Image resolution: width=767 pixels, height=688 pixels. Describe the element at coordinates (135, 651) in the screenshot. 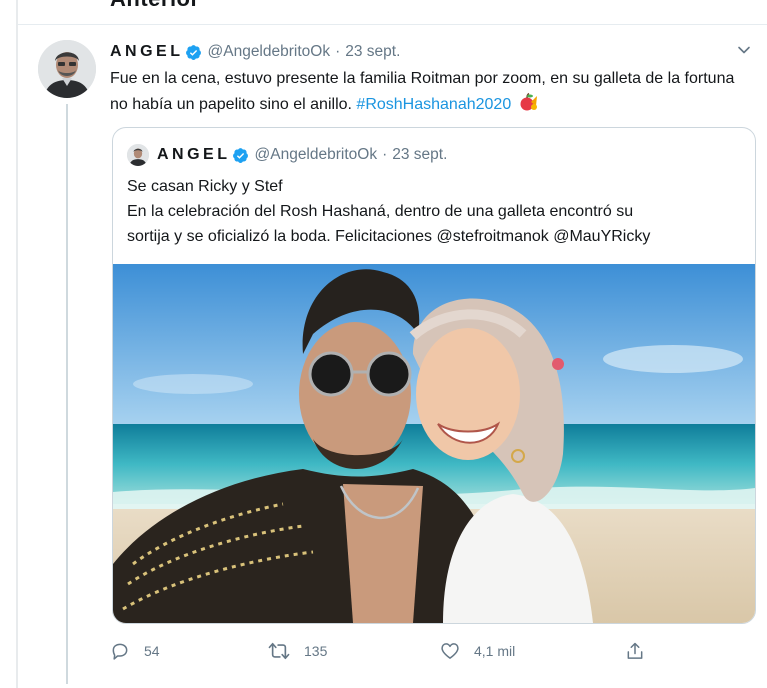

I see `reply-button: 54` at that location.